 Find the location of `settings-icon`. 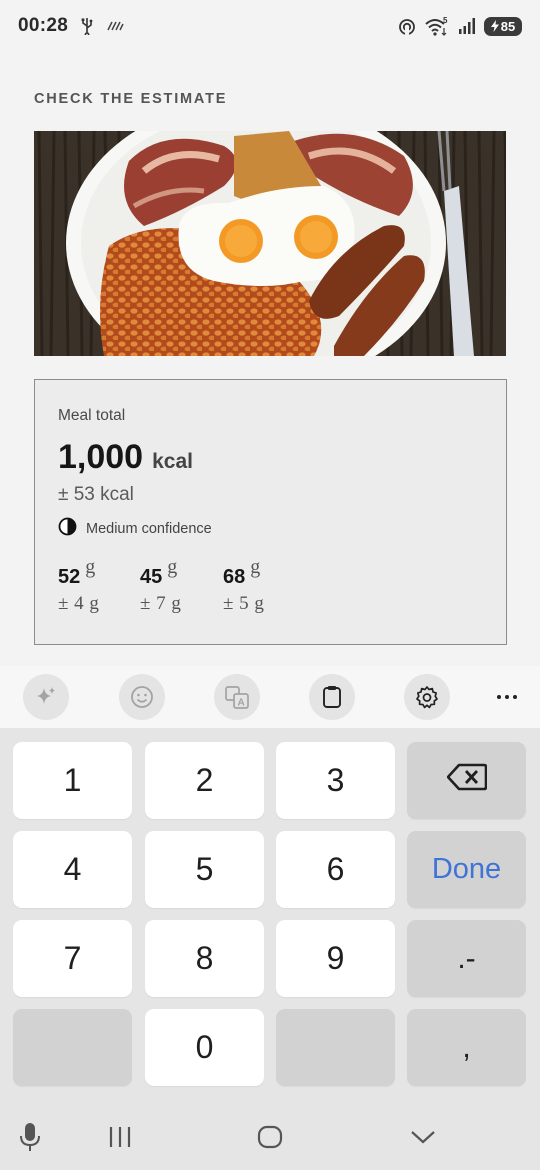

settings-icon is located at coordinates (427, 697).